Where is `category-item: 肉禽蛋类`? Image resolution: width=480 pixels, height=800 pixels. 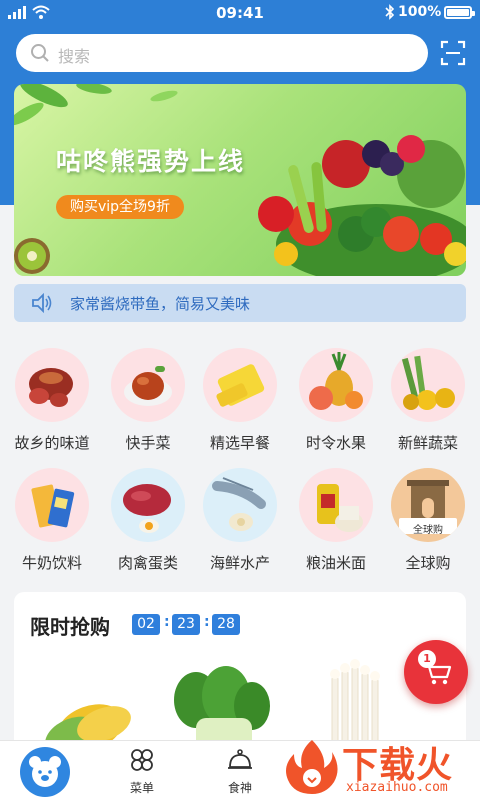 category-item: 肉禽蛋类 is located at coordinates (148, 520).